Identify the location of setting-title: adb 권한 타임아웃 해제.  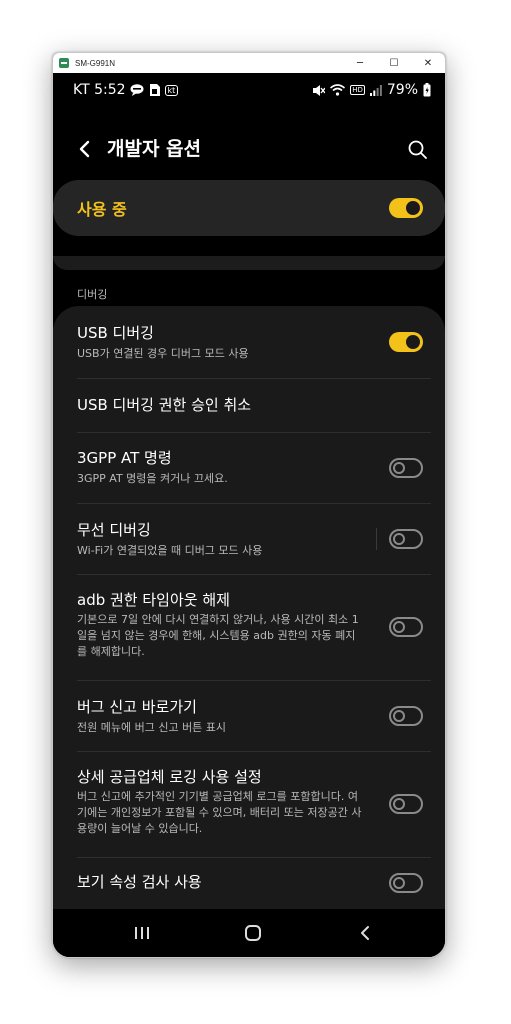
(153, 600).